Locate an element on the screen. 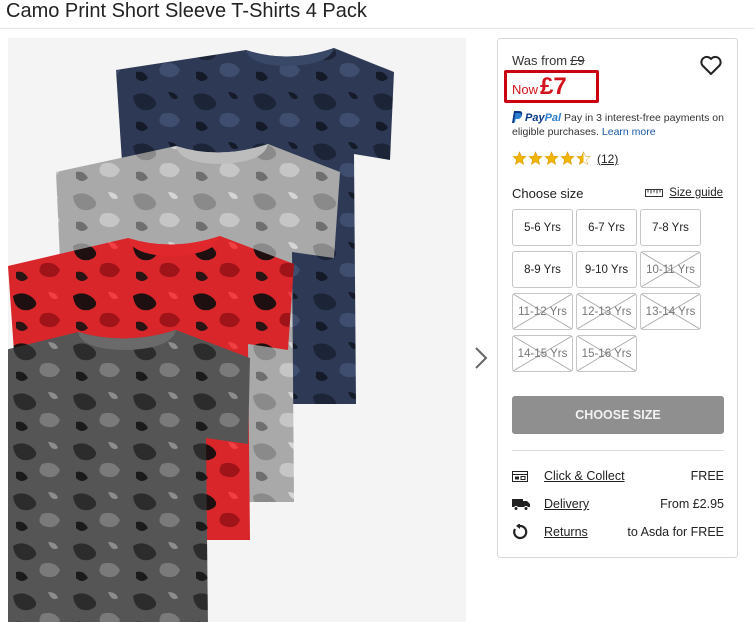 The width and height of the screenshot is (754, 622). now-price: £7 is located at coordinates (553, 86).